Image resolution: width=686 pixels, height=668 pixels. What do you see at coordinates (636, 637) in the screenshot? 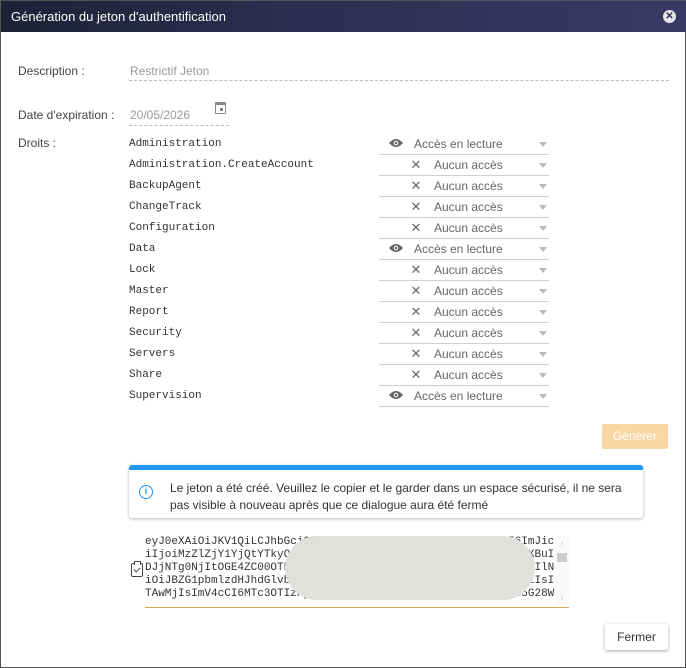
I see `close-button: Fermer` at bounding box center [636, 637].